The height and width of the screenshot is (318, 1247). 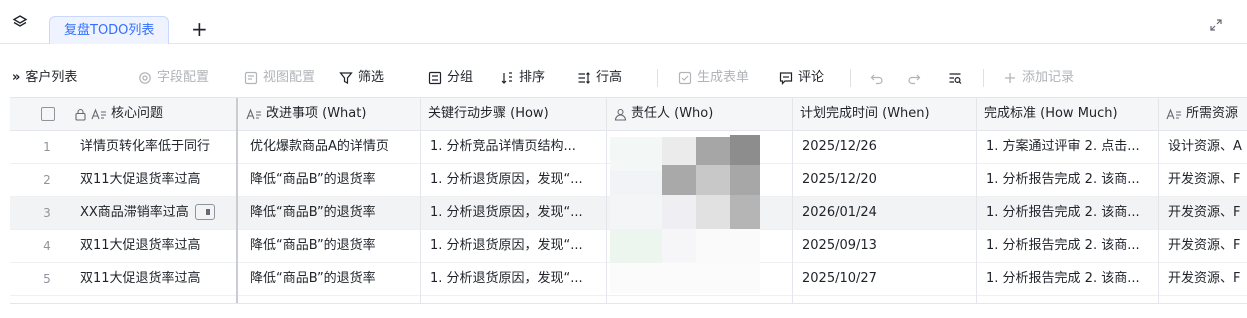 What do you see at coordinates (801, 78) in the screenshot?
I see `comment-button: 评论` at bounding box center [801, 78].